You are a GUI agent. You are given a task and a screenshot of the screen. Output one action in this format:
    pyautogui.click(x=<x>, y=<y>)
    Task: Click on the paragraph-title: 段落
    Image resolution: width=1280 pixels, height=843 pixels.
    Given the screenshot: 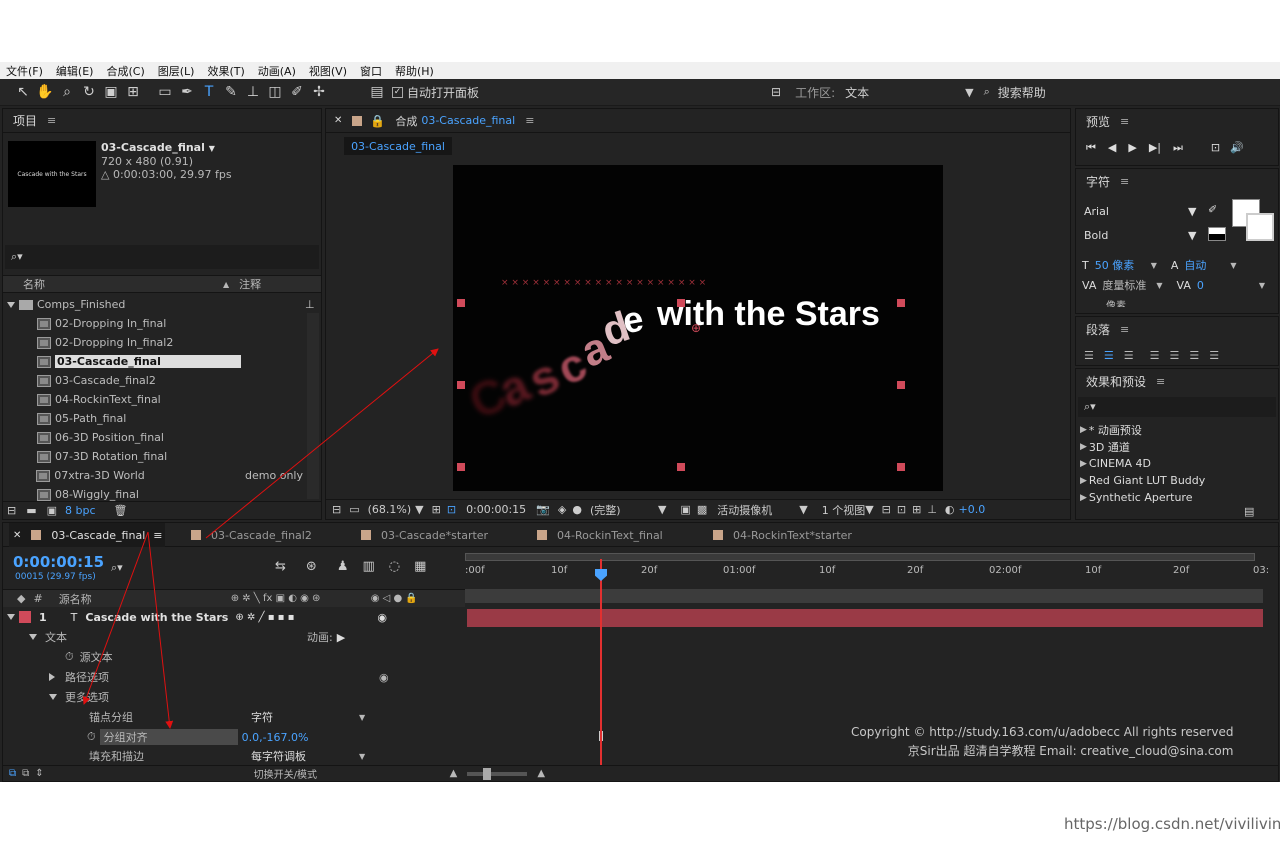 What is the action you would take?
    pyautogui.click(x=1098, y=329)
    